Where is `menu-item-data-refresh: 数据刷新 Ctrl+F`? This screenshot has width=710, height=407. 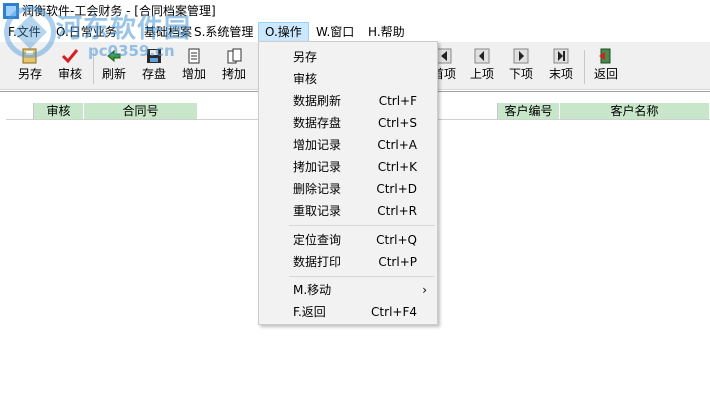
menu-item-data-refresh: 数据刷新 Ctrl+F is located at coordinates (348, 101).